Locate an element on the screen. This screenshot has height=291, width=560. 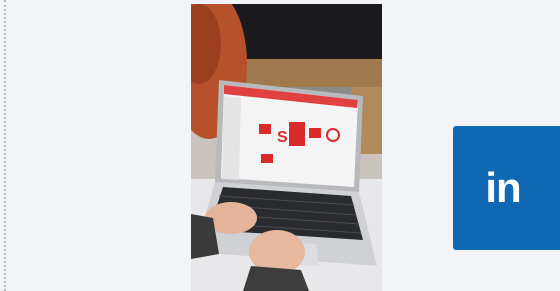
linkedin-label: in is located at coordinates (503, 187).